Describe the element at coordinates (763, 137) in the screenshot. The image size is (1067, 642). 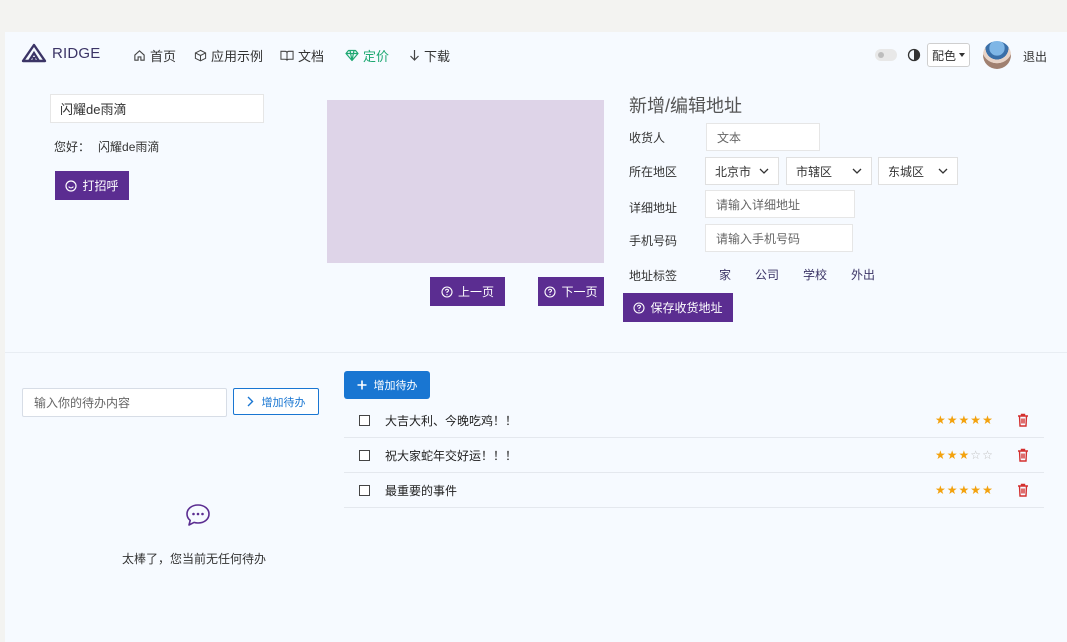
I see `receiver-input: 文本` at that location.